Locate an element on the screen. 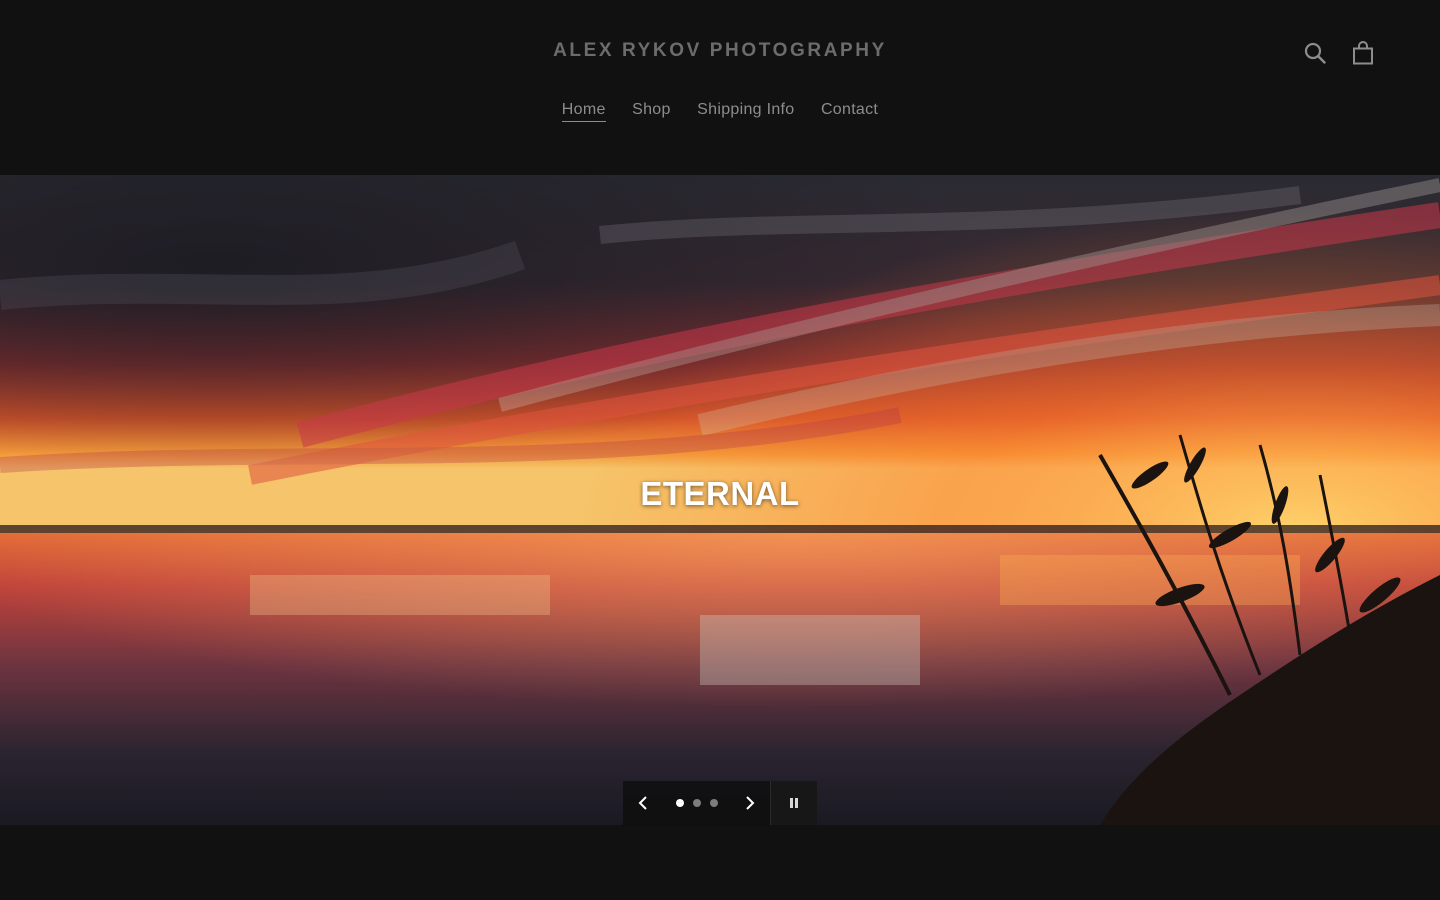 The height and width of the screenshot is (900, 1440). search-icon is located at coordinates (1315, 53).